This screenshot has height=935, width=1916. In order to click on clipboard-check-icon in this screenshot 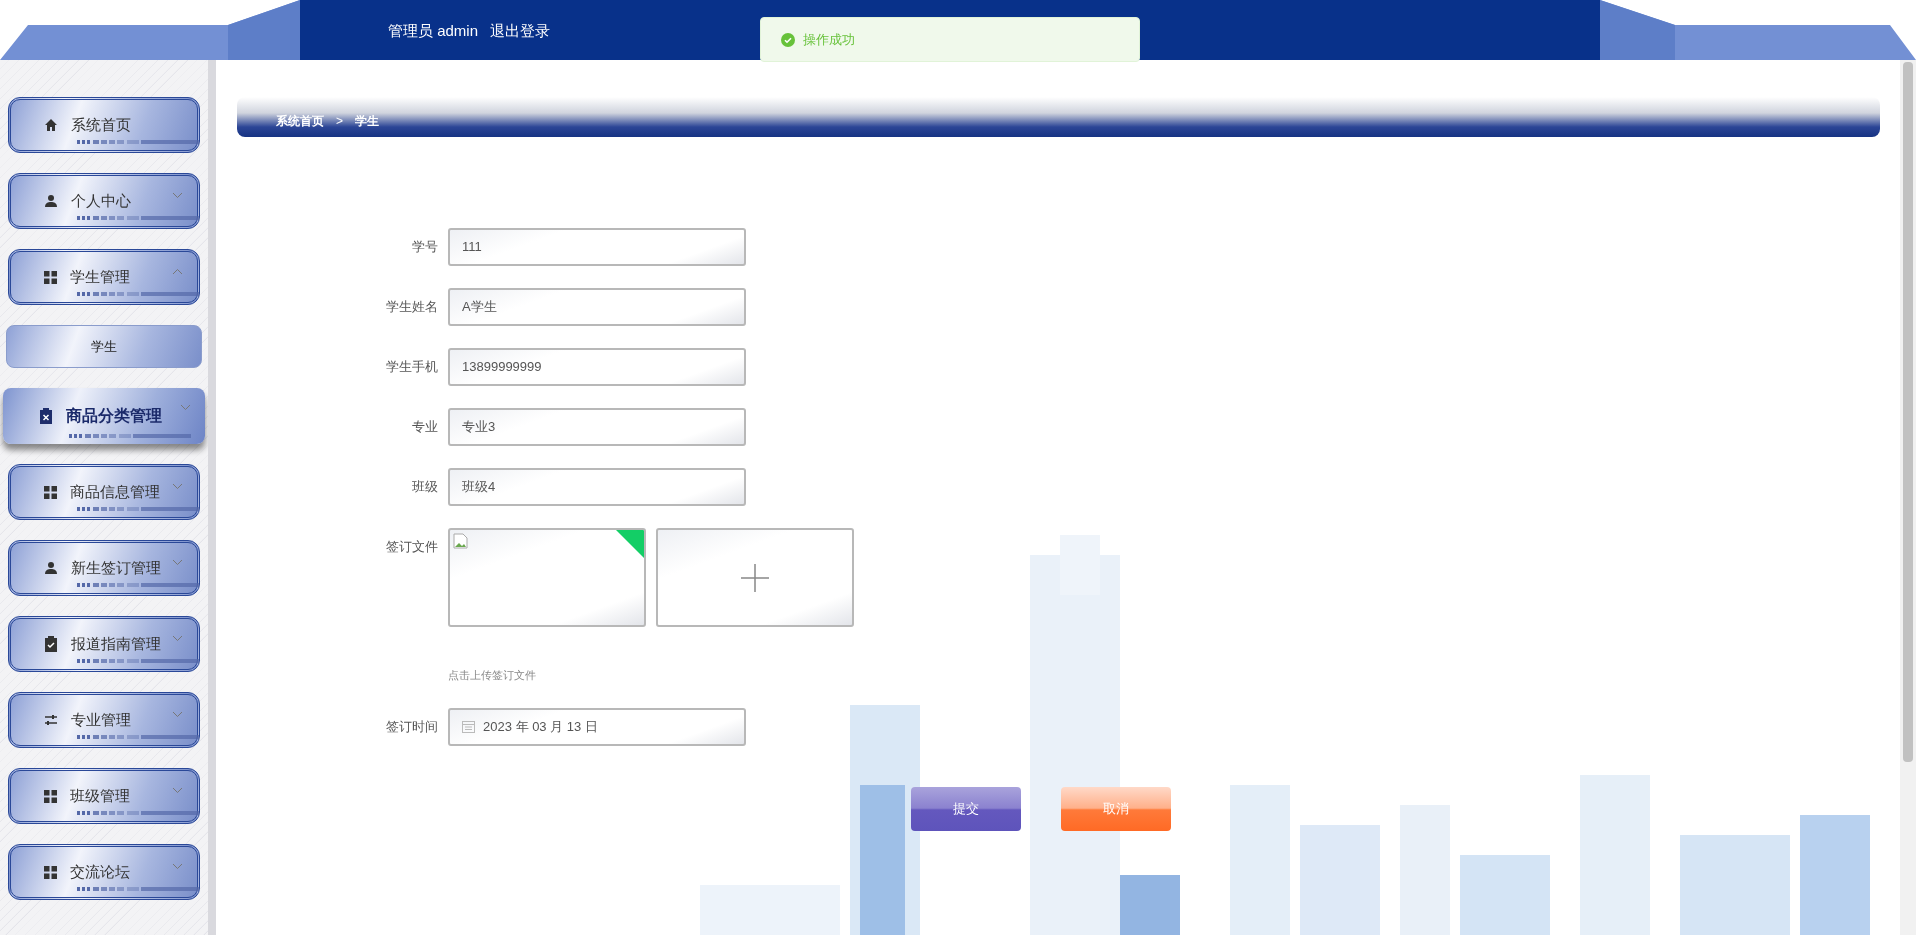, I will do `click(51, 644)`.